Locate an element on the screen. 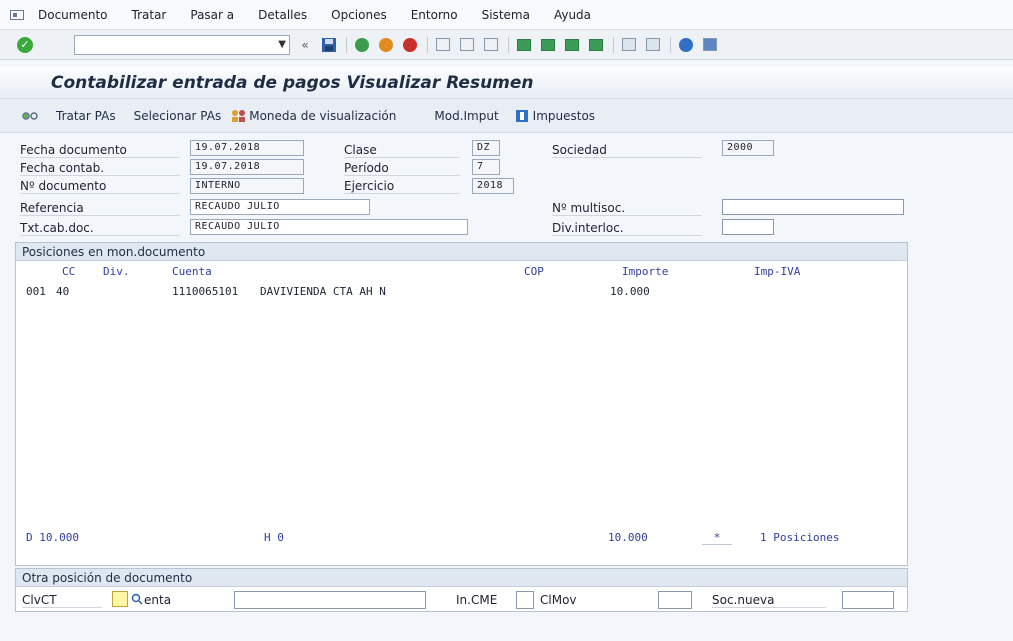 This screenshot has height=641, width=1013. sociedad-label: Sociedad is located at coordinates (627, 150).